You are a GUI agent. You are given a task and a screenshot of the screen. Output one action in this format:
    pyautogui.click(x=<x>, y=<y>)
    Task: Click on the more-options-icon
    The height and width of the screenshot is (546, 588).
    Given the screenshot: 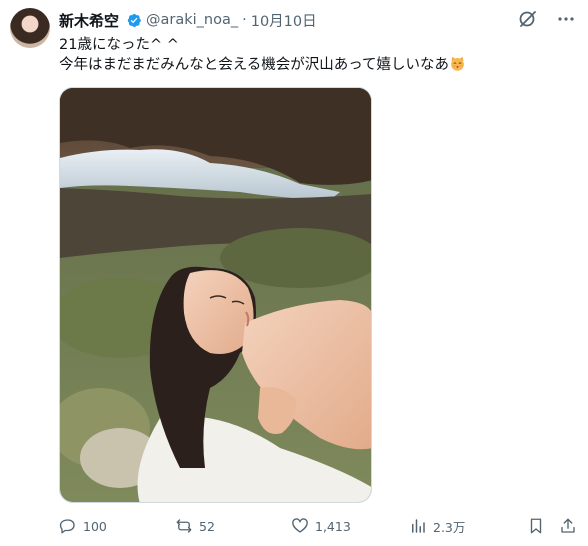 What is the action you would take?
    pyautogui.click(x=566, y=19)
    